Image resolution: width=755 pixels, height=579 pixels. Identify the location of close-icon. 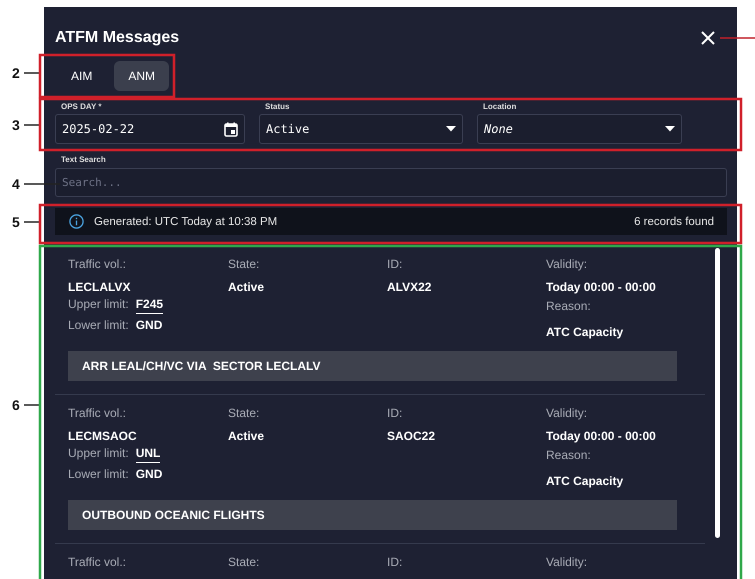
(708, 38).